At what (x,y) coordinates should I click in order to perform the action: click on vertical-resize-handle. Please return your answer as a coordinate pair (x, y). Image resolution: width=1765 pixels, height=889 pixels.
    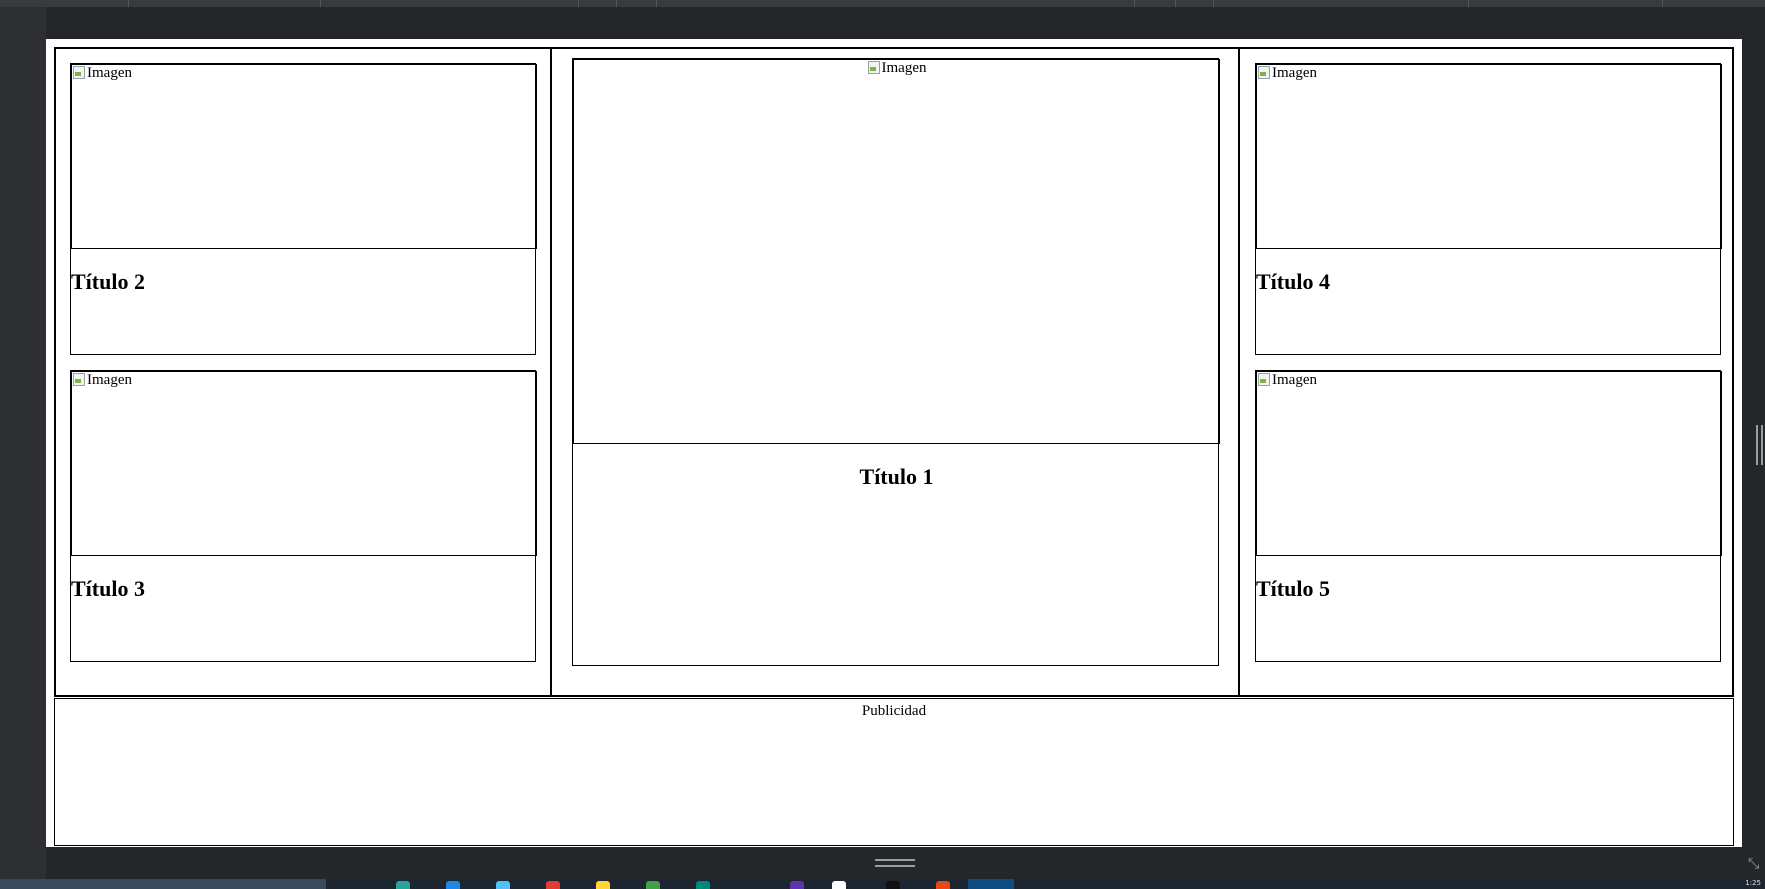
    Looking at the image, I should click on (1760, 445).